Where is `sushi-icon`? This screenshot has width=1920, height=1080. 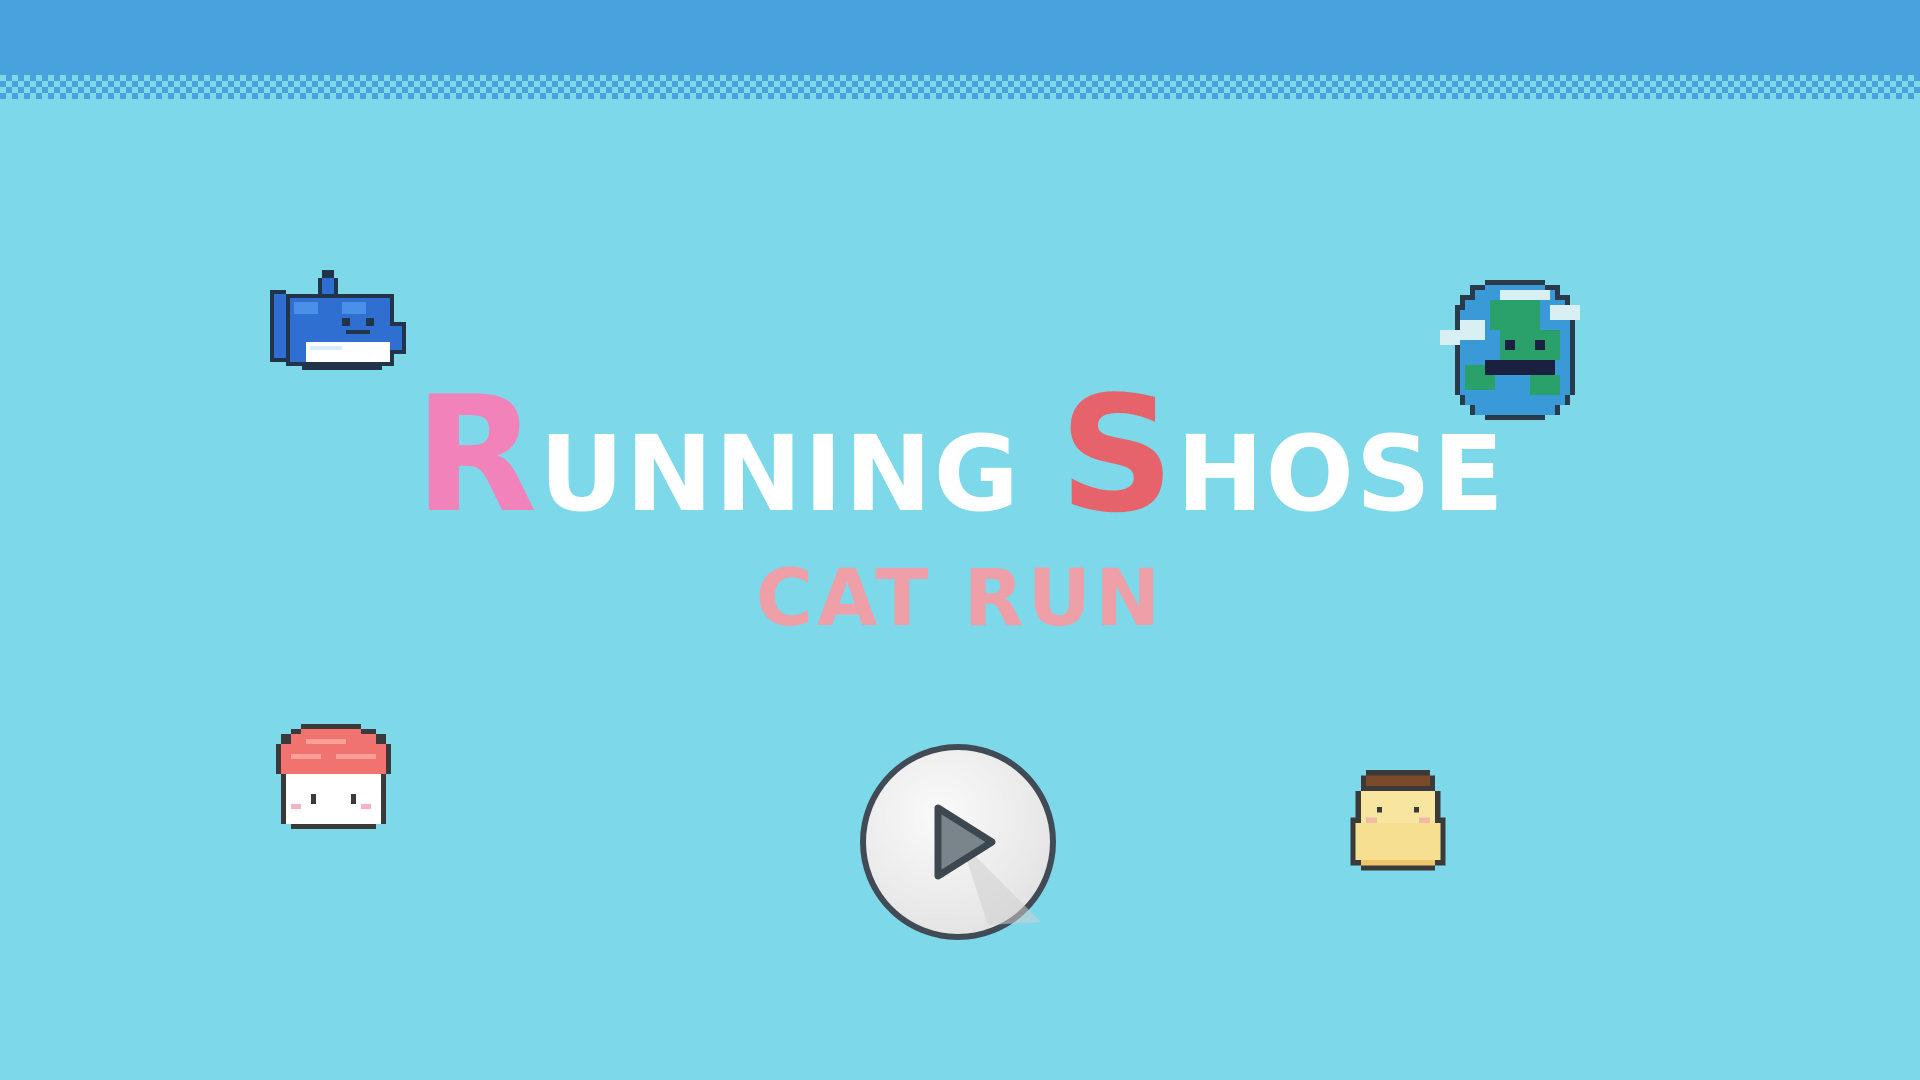 sushi-icon is located at coordinates (336, 779).